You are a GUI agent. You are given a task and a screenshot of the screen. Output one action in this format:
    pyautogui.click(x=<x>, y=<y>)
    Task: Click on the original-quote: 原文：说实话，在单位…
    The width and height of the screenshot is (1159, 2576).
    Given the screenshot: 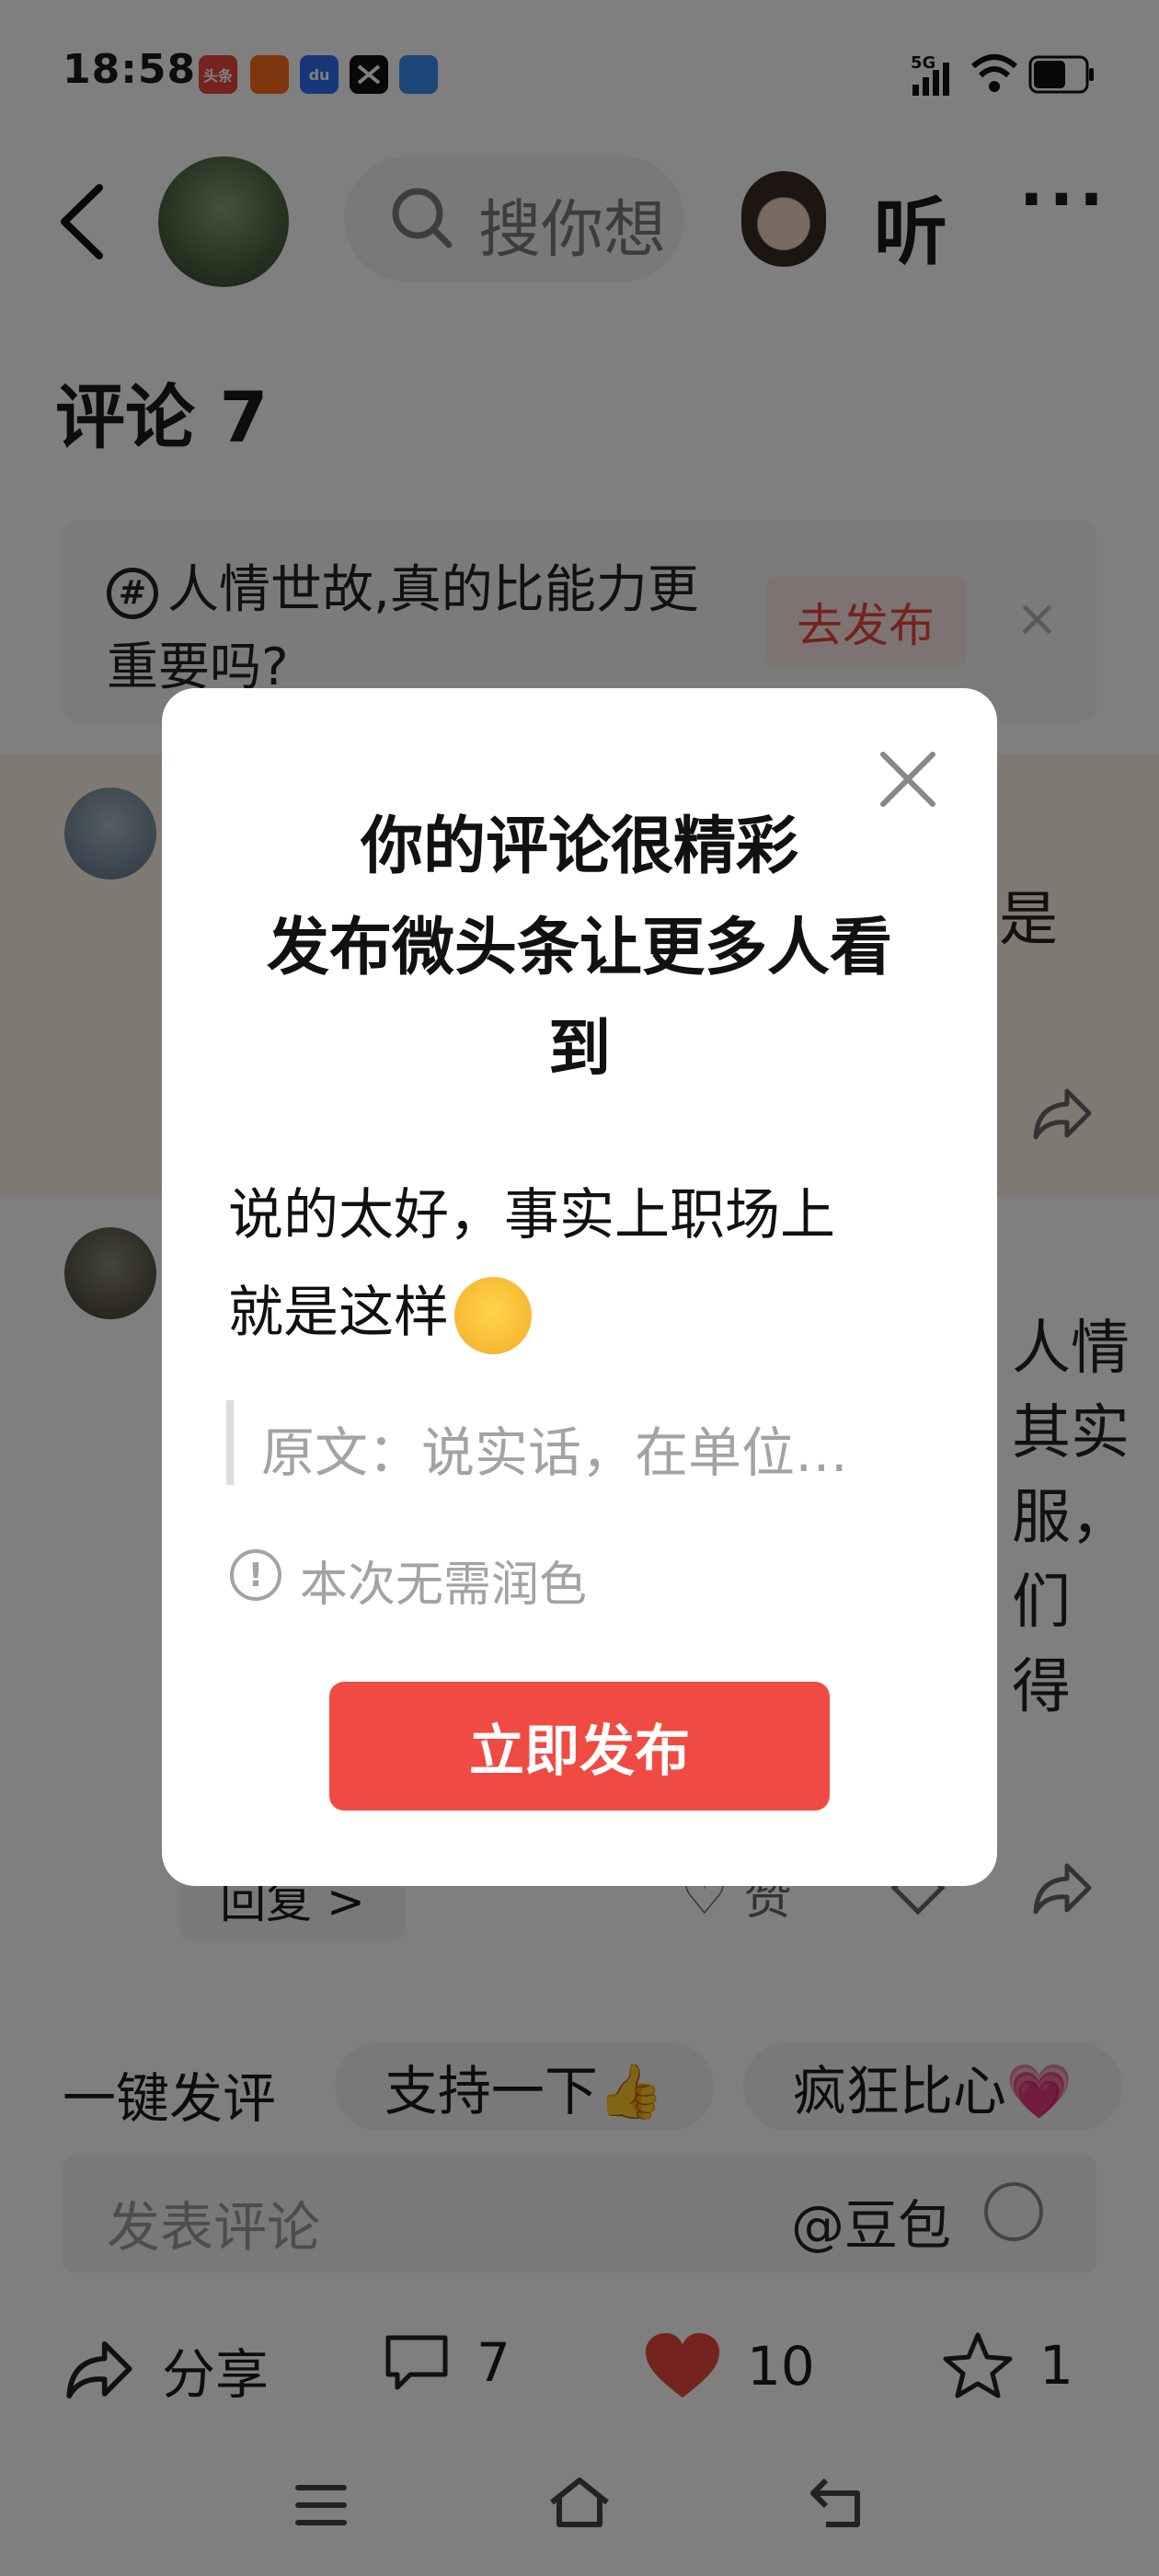 What is the action you would take?
    pyautogui.click(x=555, y=1452)
    